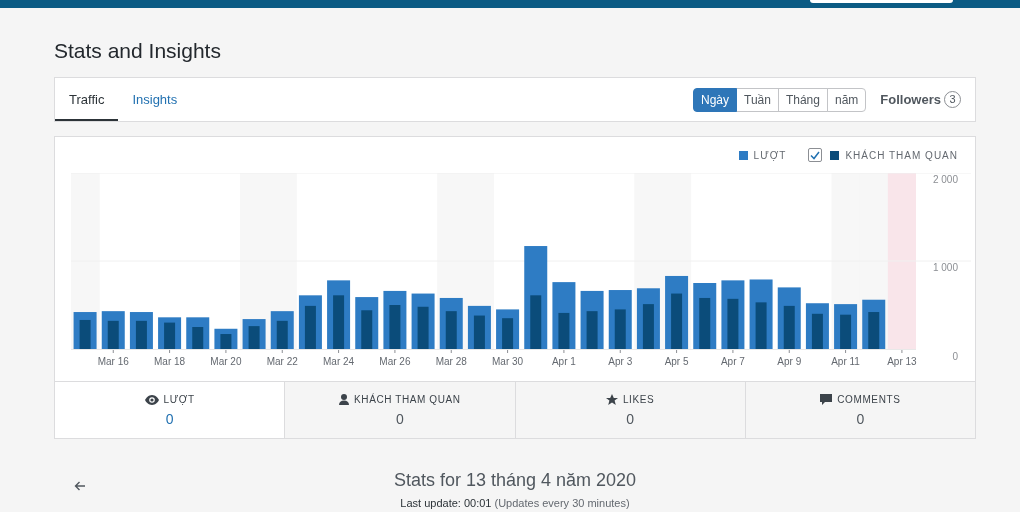 The height and width of the screenshot is (512, 1020). I want to click on legend-label: LƯỢT, so click(770, 155).